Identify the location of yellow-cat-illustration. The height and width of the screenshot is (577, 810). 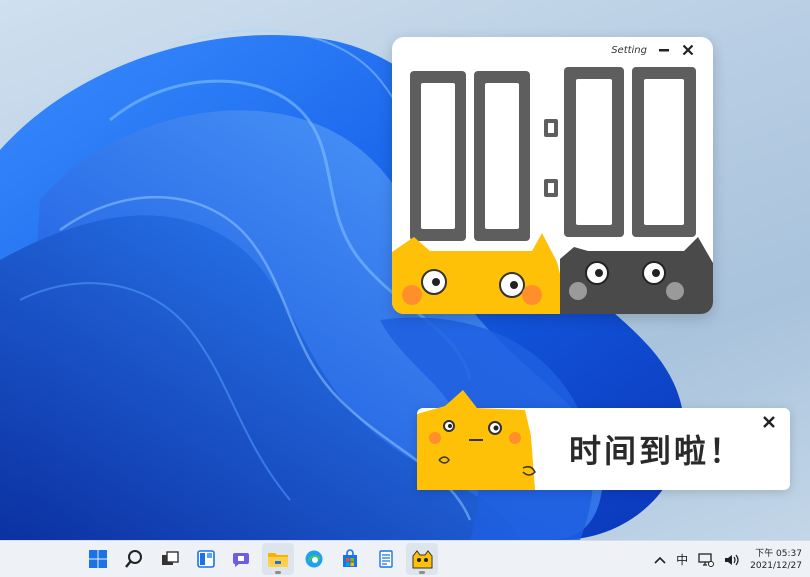
(481, 273).